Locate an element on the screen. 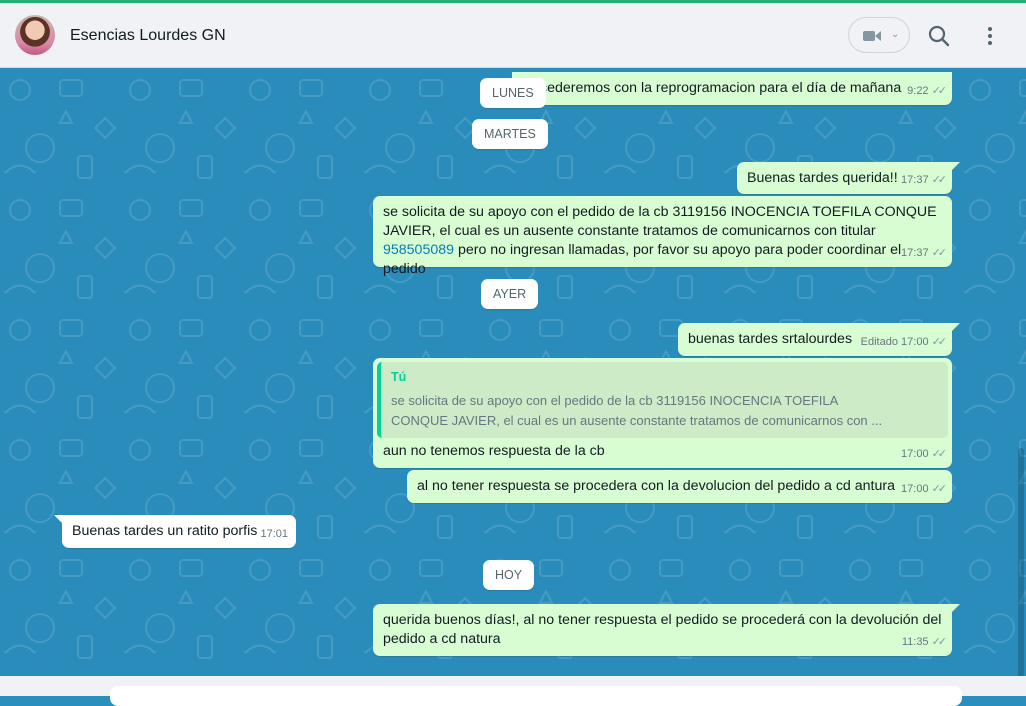  message-incoming: Buenas tardes un ratito porfis 17:01 is located at coordinates (175, 531).